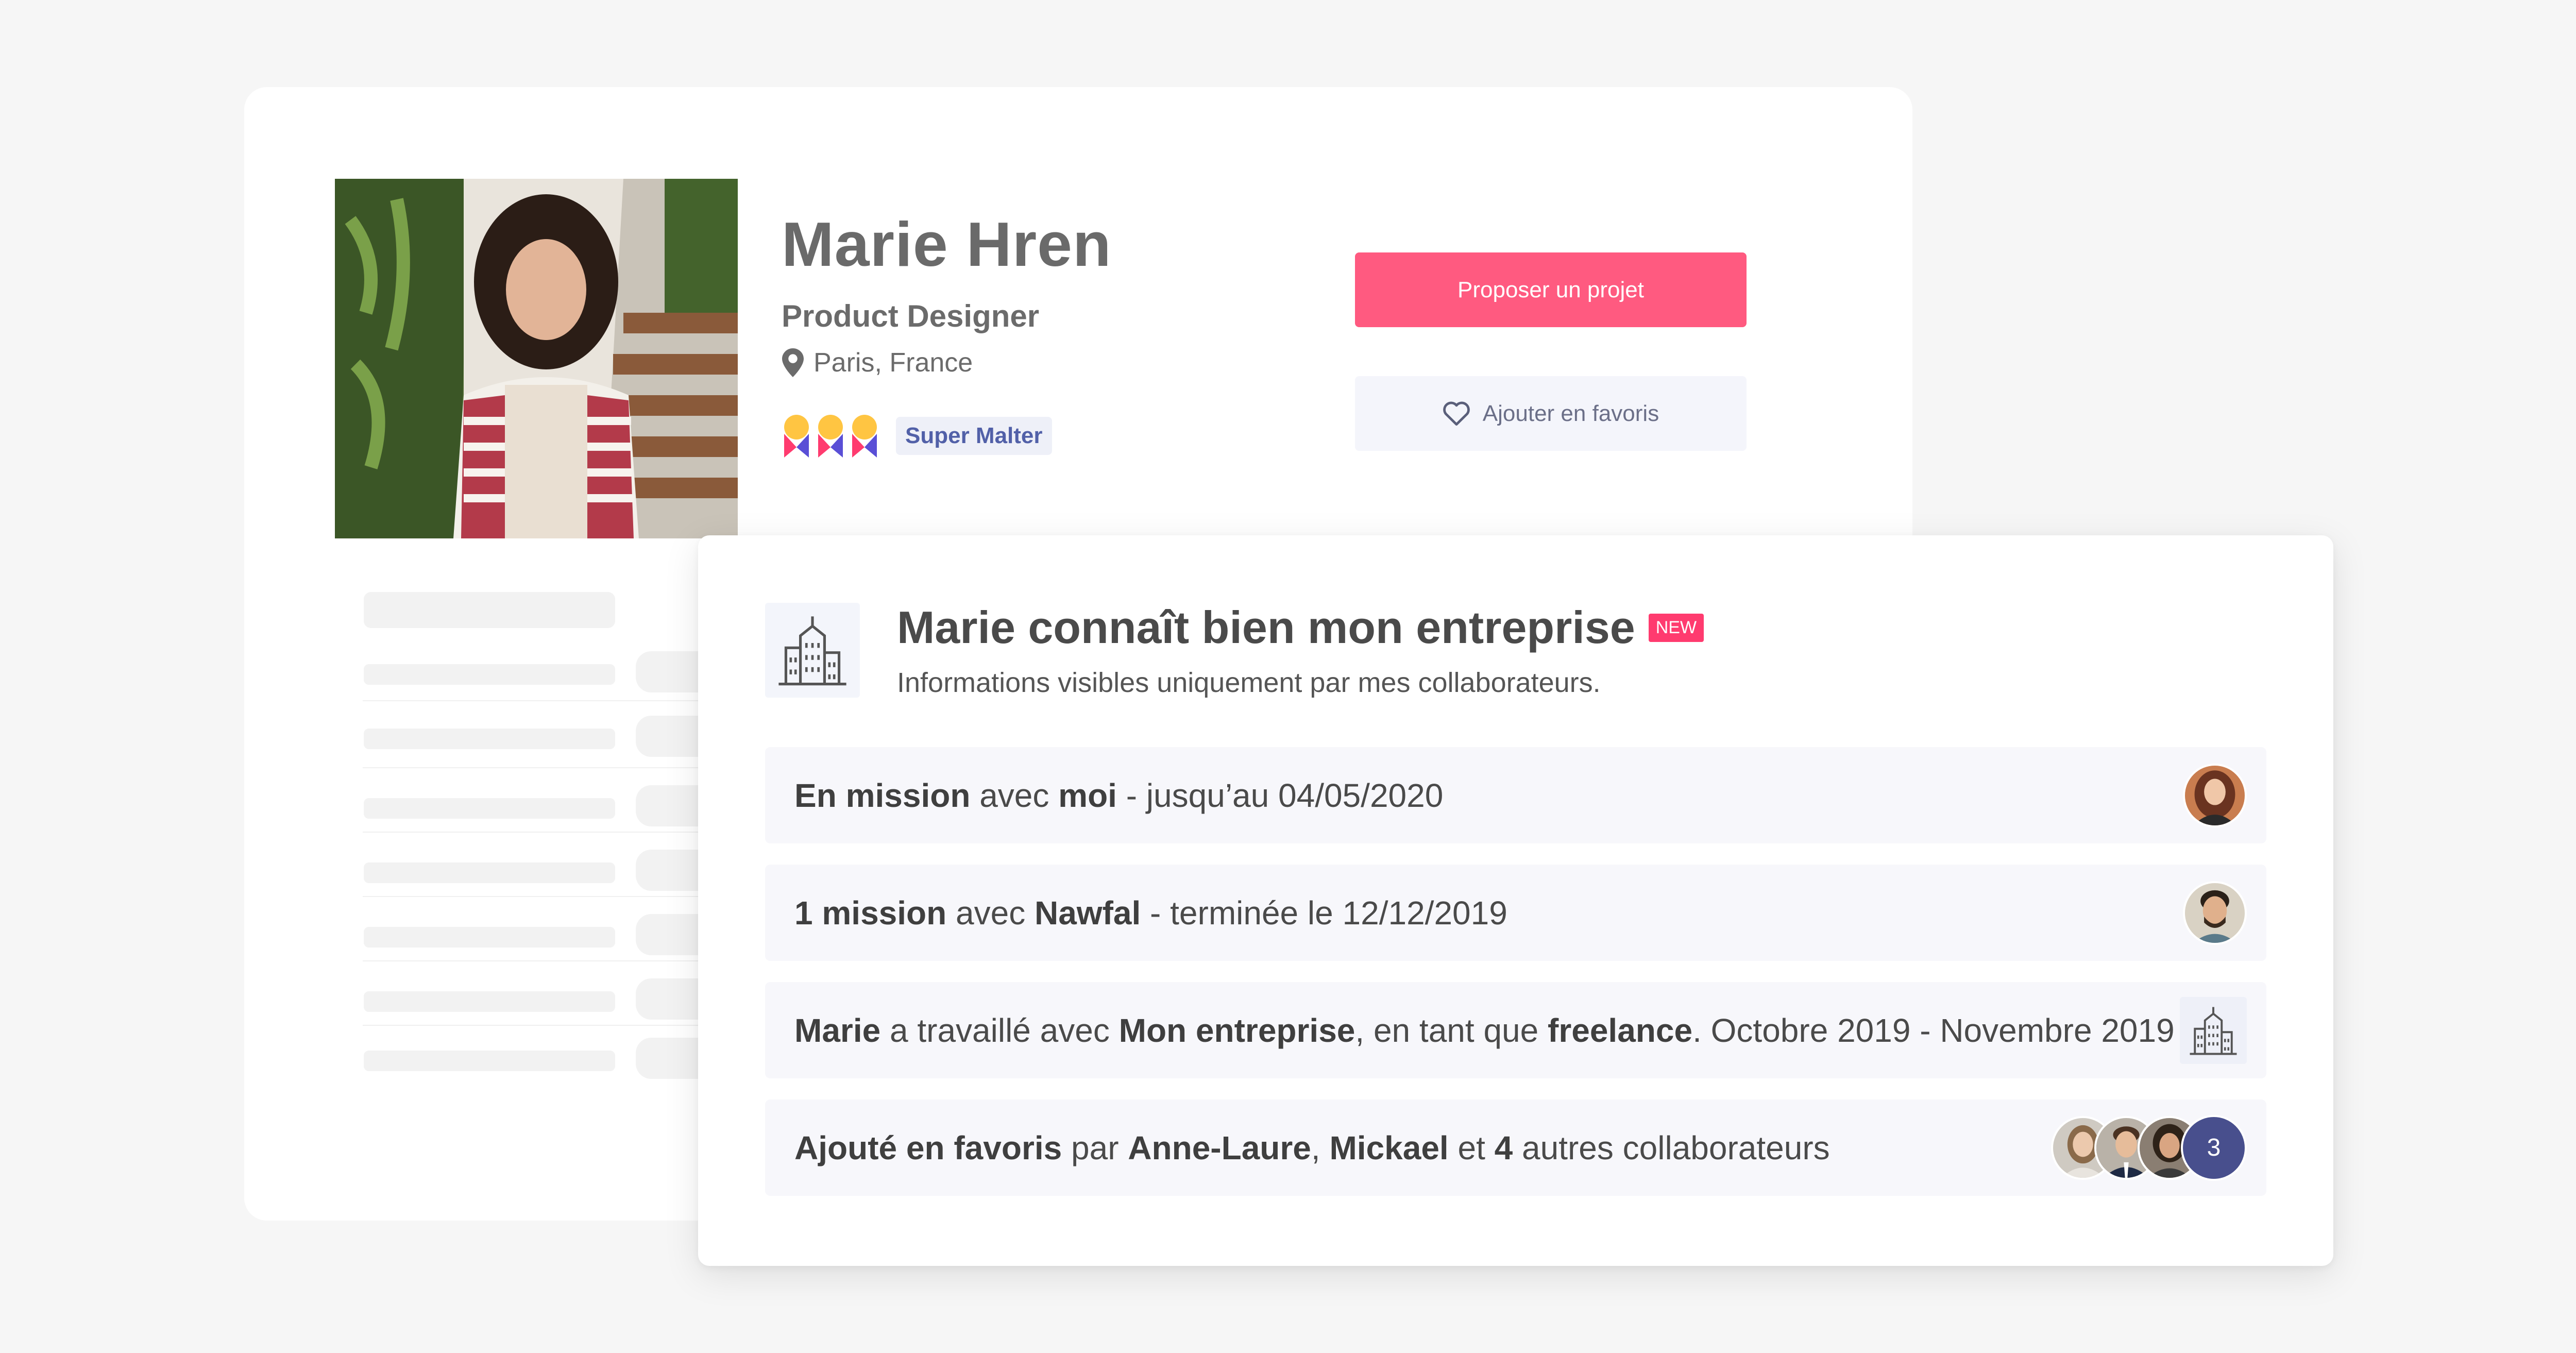 This screenshot has height=1353, width=2576. Describe the element at coordinates (1471, 1147) in the screenshot. I see `row-text-plain: et` at that location.